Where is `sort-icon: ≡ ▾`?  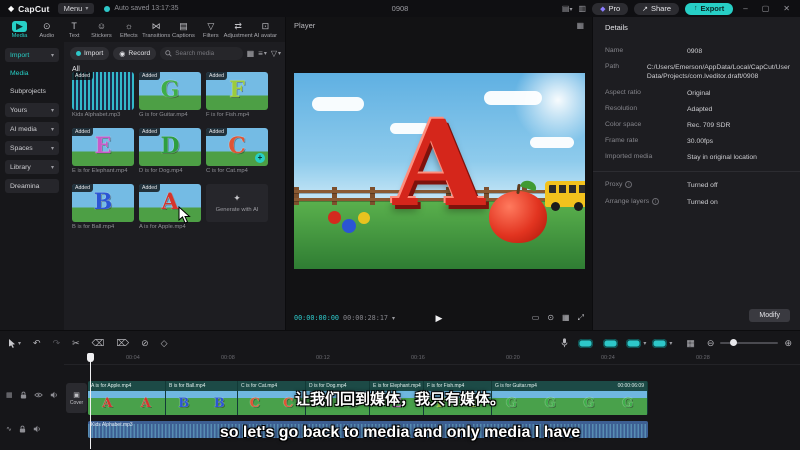 sort-icon: ≡ ▾ is located at coordinates (262, 53).